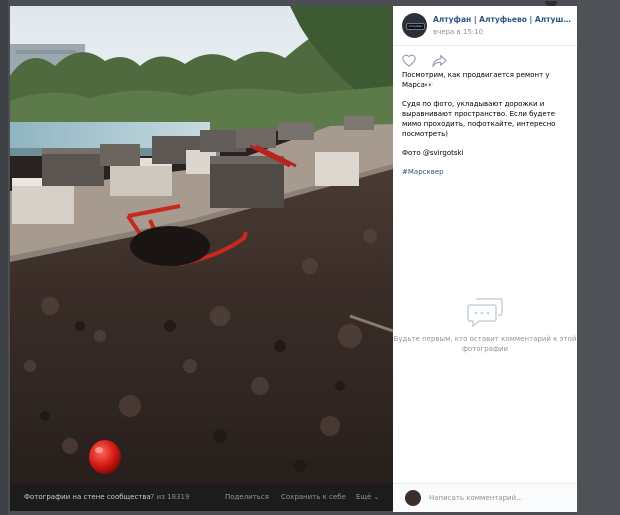 Image resolution: width=620 pixels, height=515 pixels. Describe the element at coordinates (413, 498) in the screenshot. I see `user-avatar` at that location.